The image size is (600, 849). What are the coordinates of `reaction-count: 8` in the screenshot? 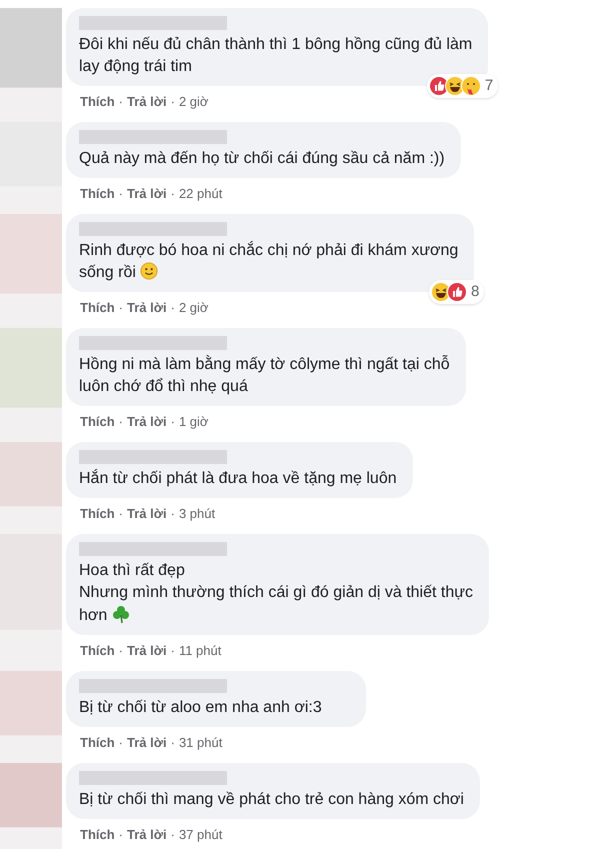 It's located at (456, 292).